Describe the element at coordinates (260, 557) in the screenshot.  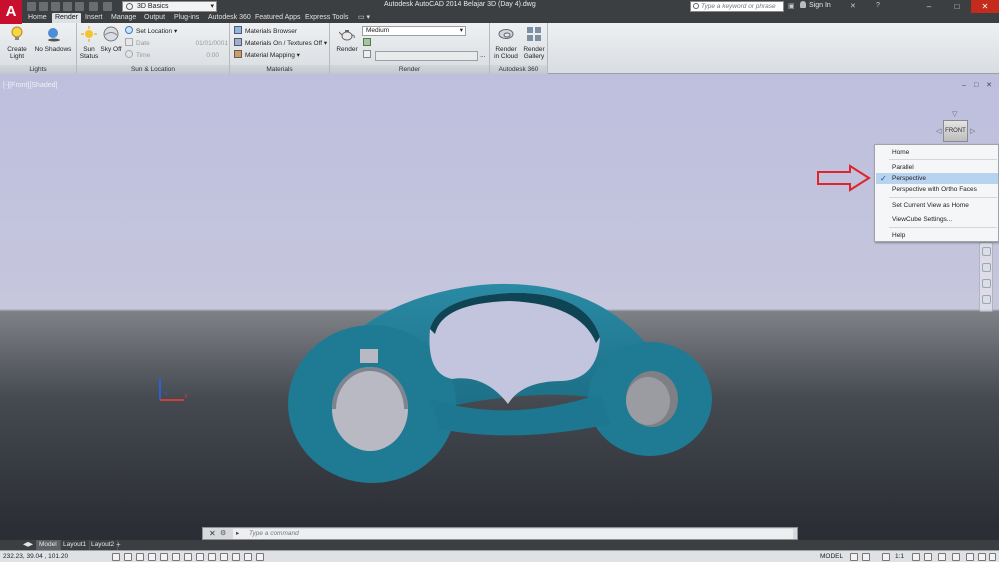
I see `selection-cycling-icon` at that location.